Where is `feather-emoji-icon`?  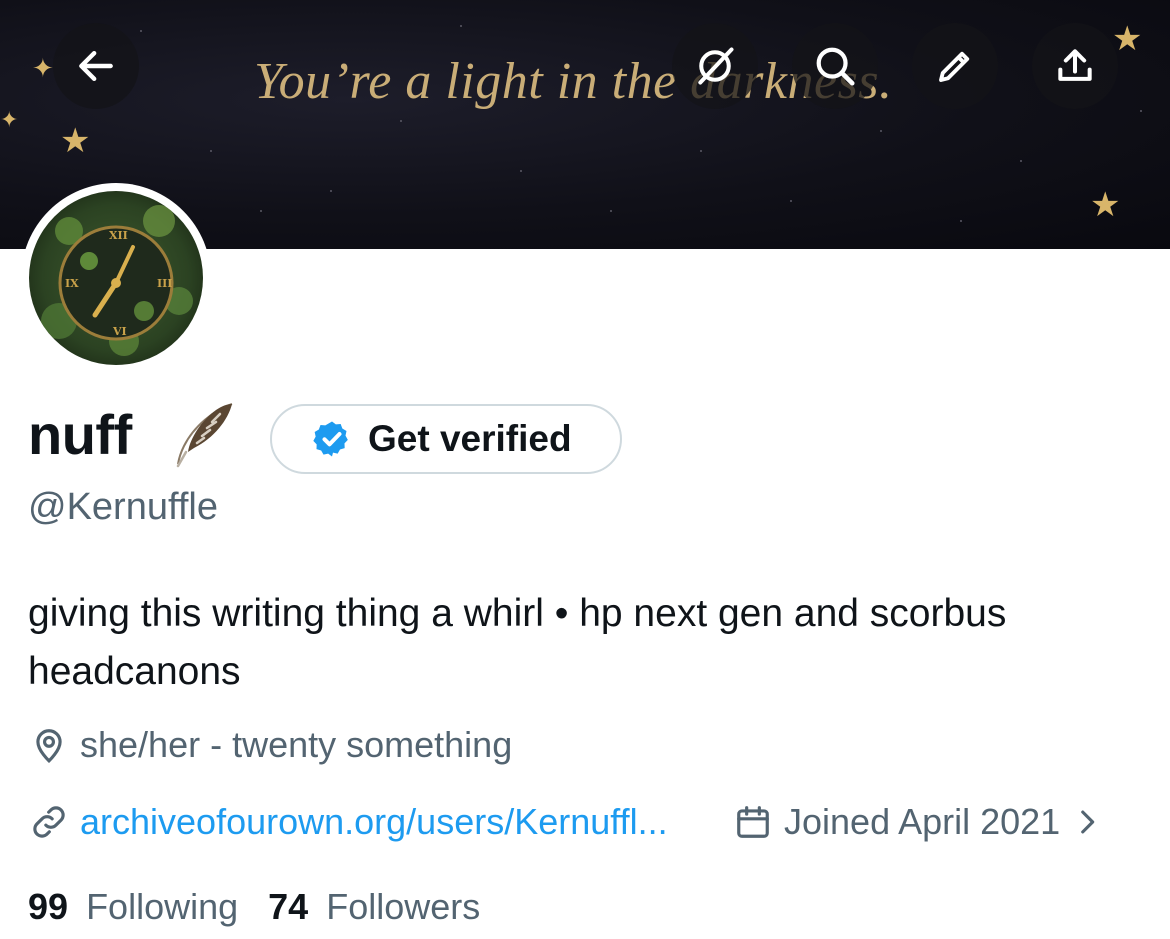 feather-emoji-icon is located at coordinates (204, 435).